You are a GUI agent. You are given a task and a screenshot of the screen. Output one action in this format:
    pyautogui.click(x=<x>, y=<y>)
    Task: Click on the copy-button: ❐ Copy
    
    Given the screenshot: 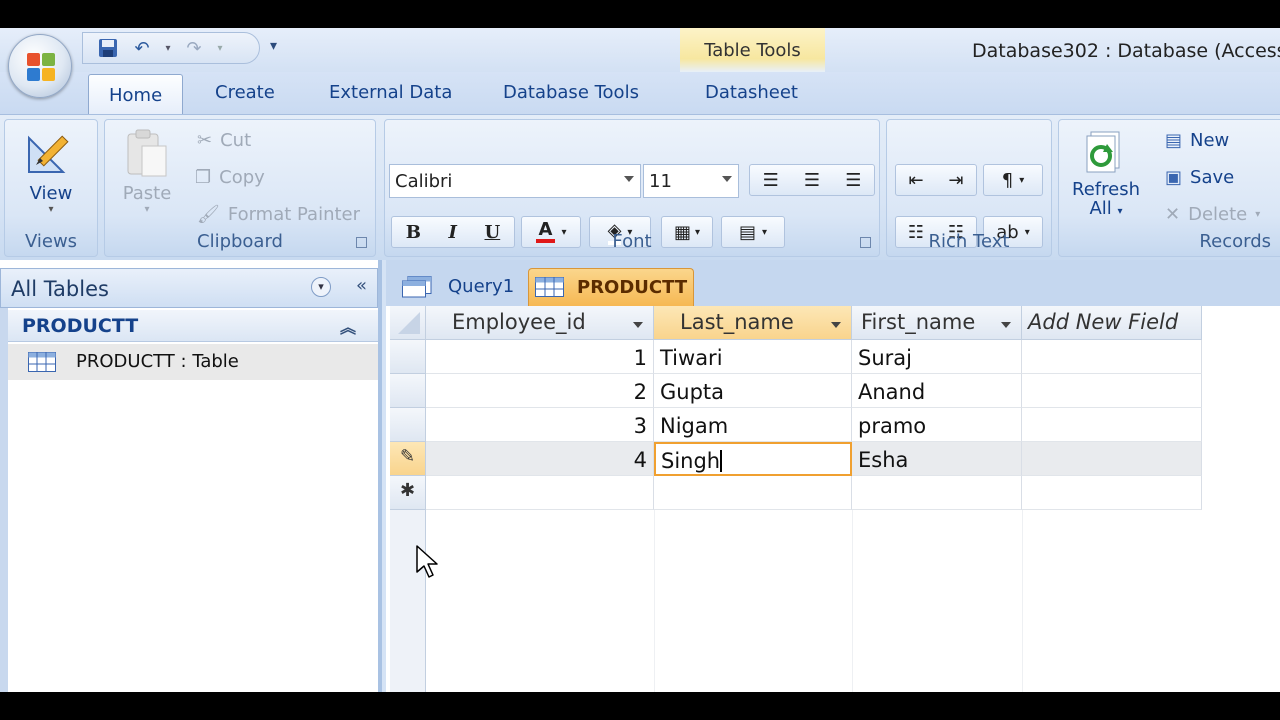 What is the action you would take?
    pyautogui.click(x=230, y=177)
    